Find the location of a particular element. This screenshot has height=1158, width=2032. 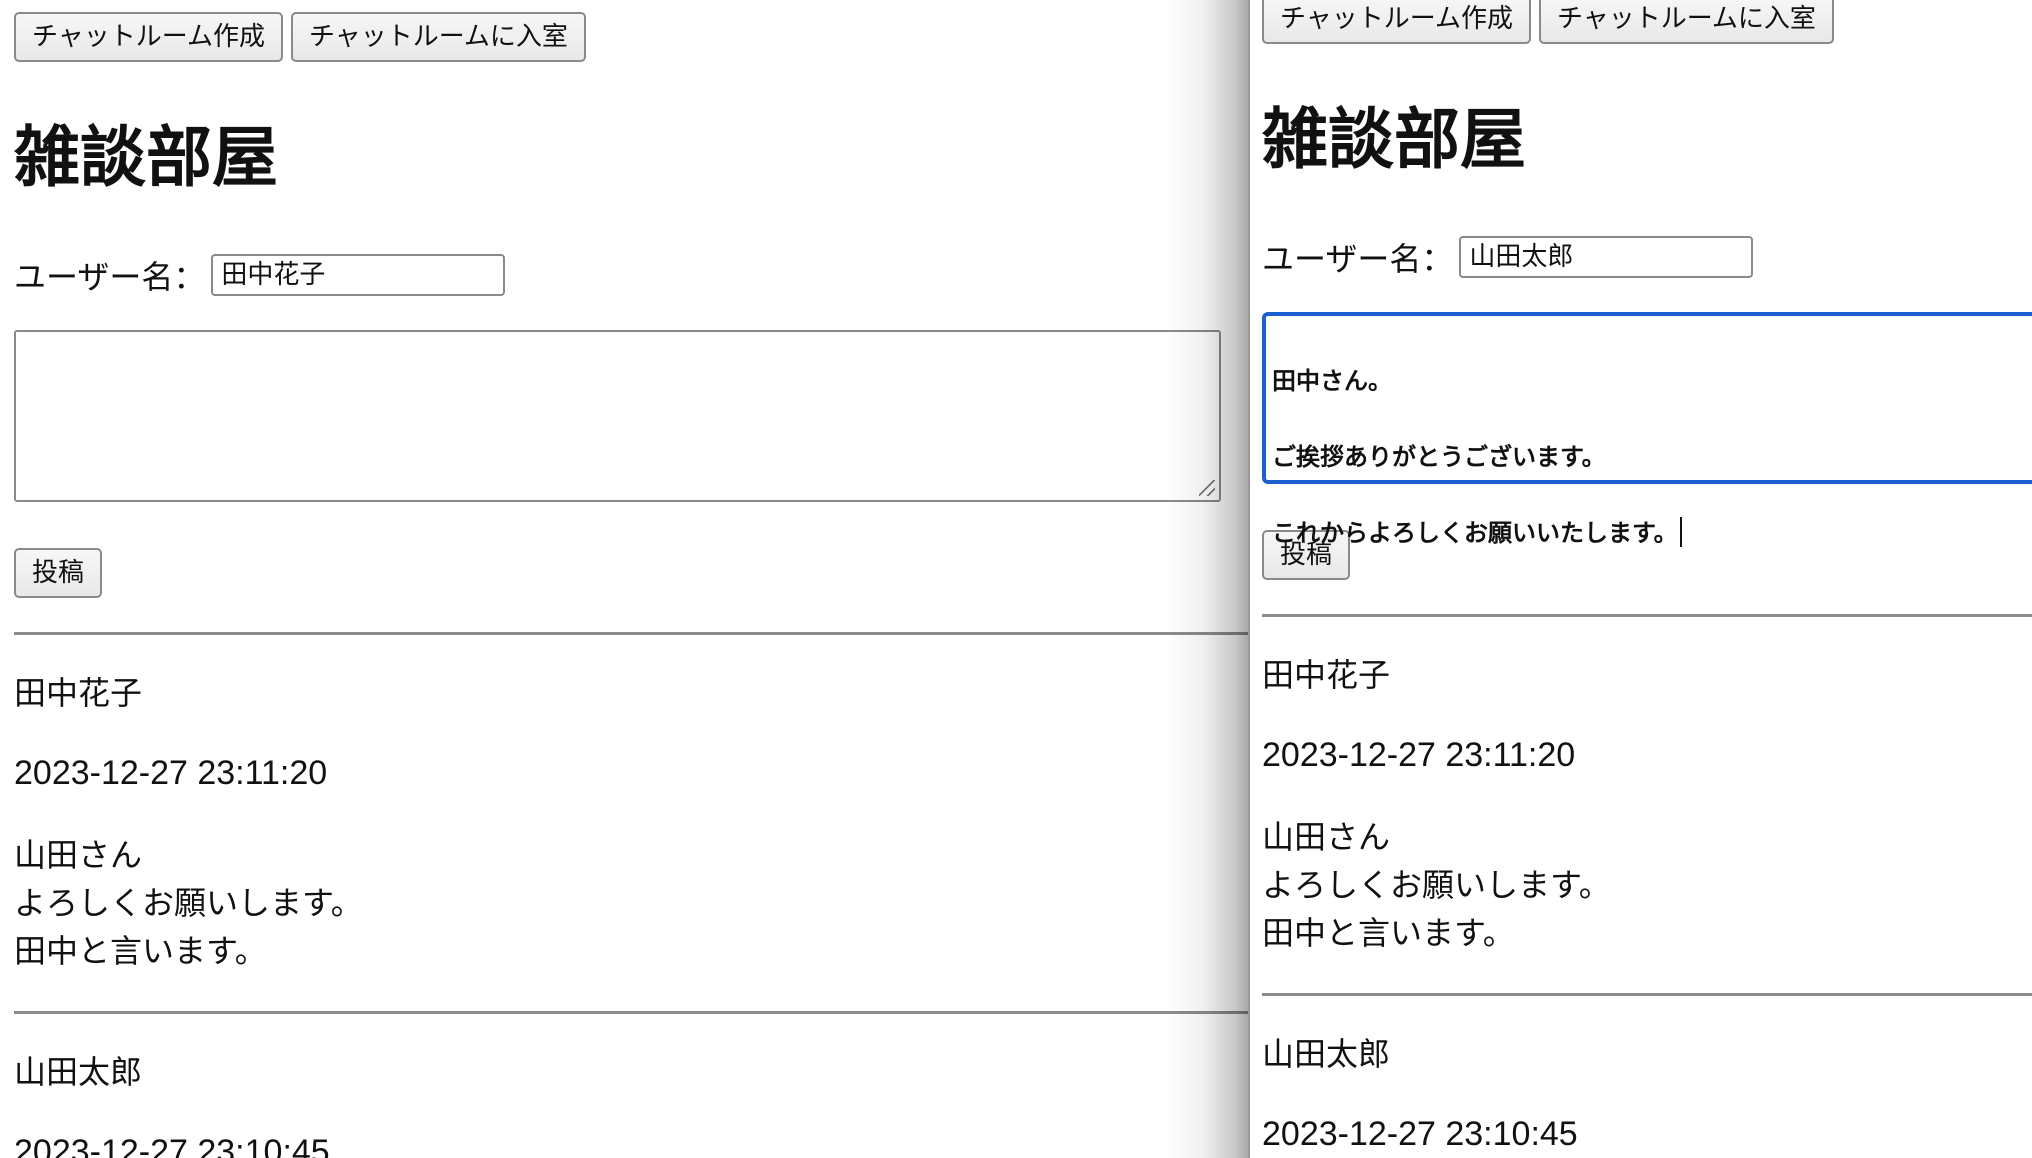

post-button: 投稿 is located at coordinates (58, 573).